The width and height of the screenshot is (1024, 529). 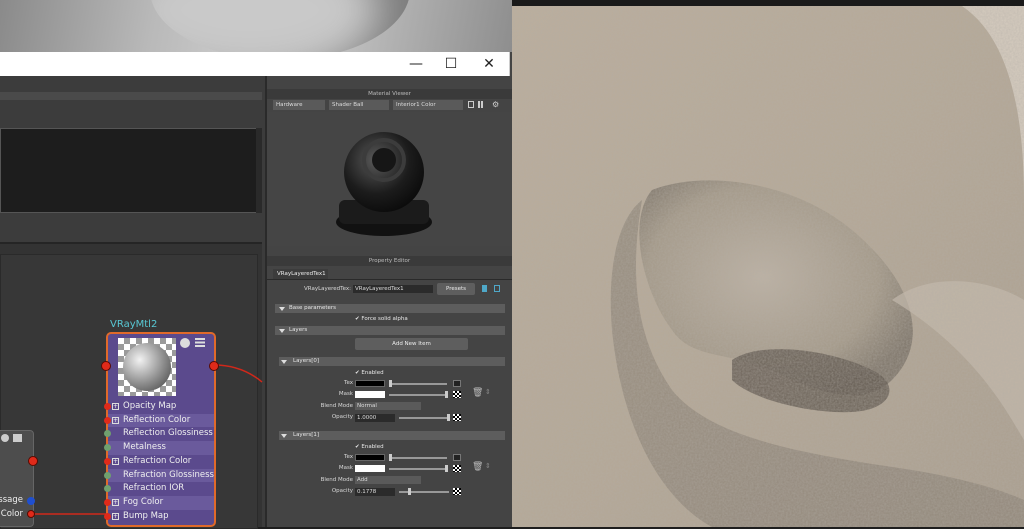 I want to click on node-attribute-row: + Fog Color, so click(x=159, y=502).